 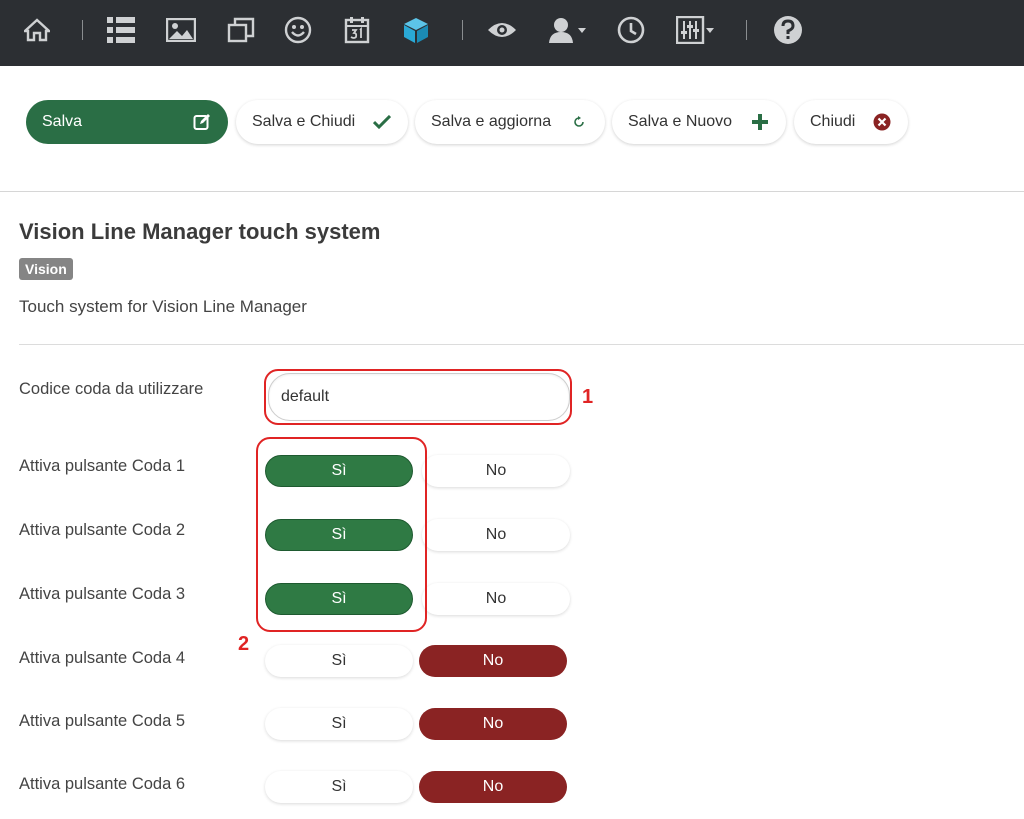 I want to click on clock-icon, so click(x=631, y=30).